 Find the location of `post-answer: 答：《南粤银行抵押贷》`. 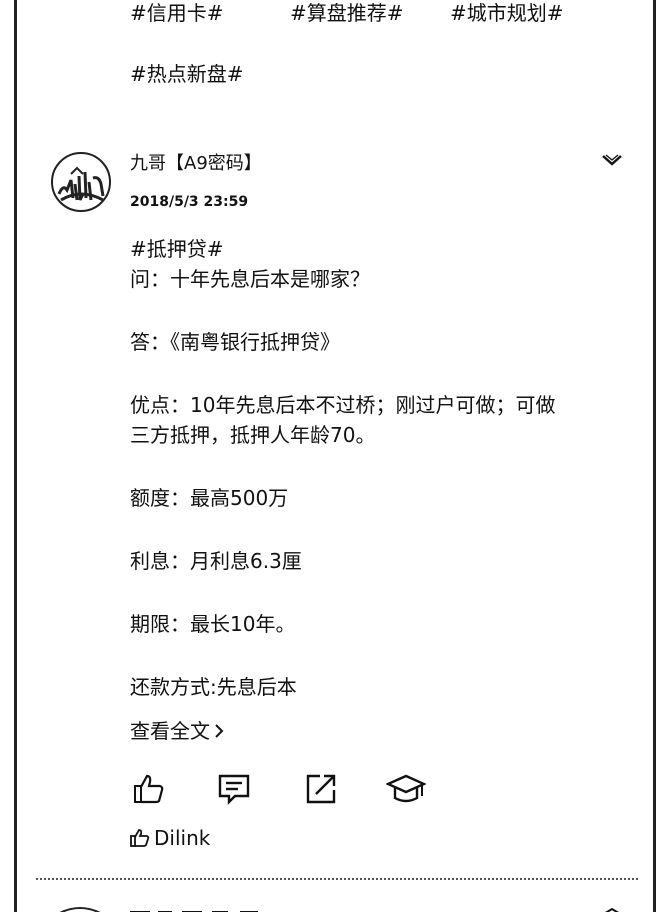

post-answer: 答：《南粤银行抵押贷》 is located at coordinates (235, 342).